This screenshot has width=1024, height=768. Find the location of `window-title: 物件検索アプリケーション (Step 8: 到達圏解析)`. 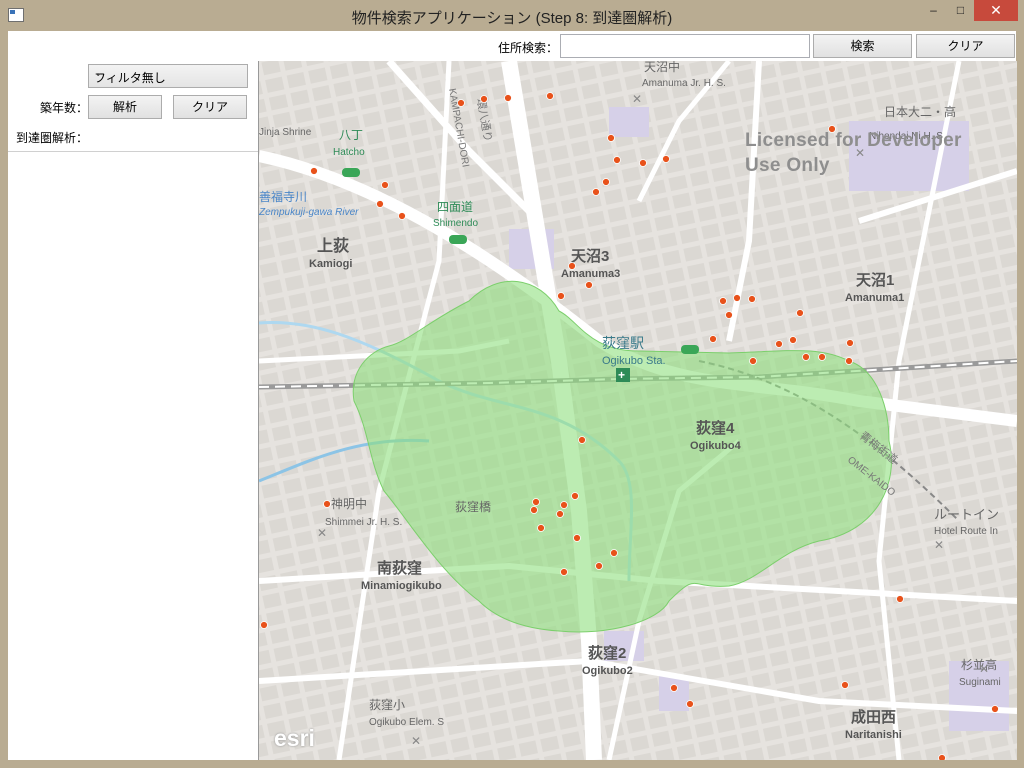

window-title: 物件検索アプリケーション (Step 8: 到達圏解析) is located at coordinates (512, 18).